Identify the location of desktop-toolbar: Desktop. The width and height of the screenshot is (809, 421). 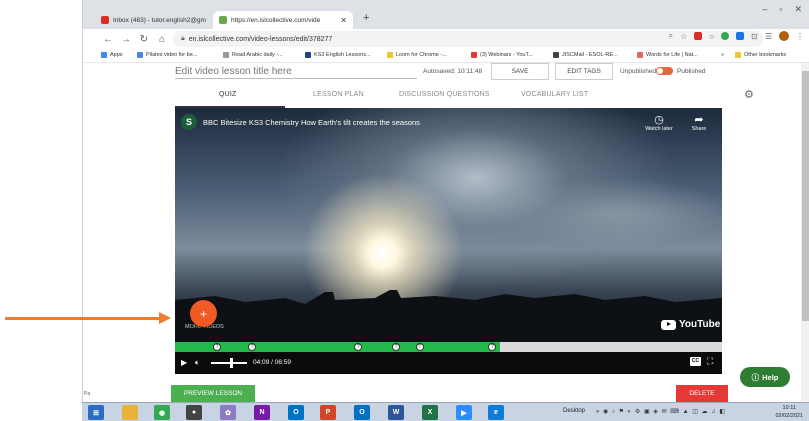
(574, 411).